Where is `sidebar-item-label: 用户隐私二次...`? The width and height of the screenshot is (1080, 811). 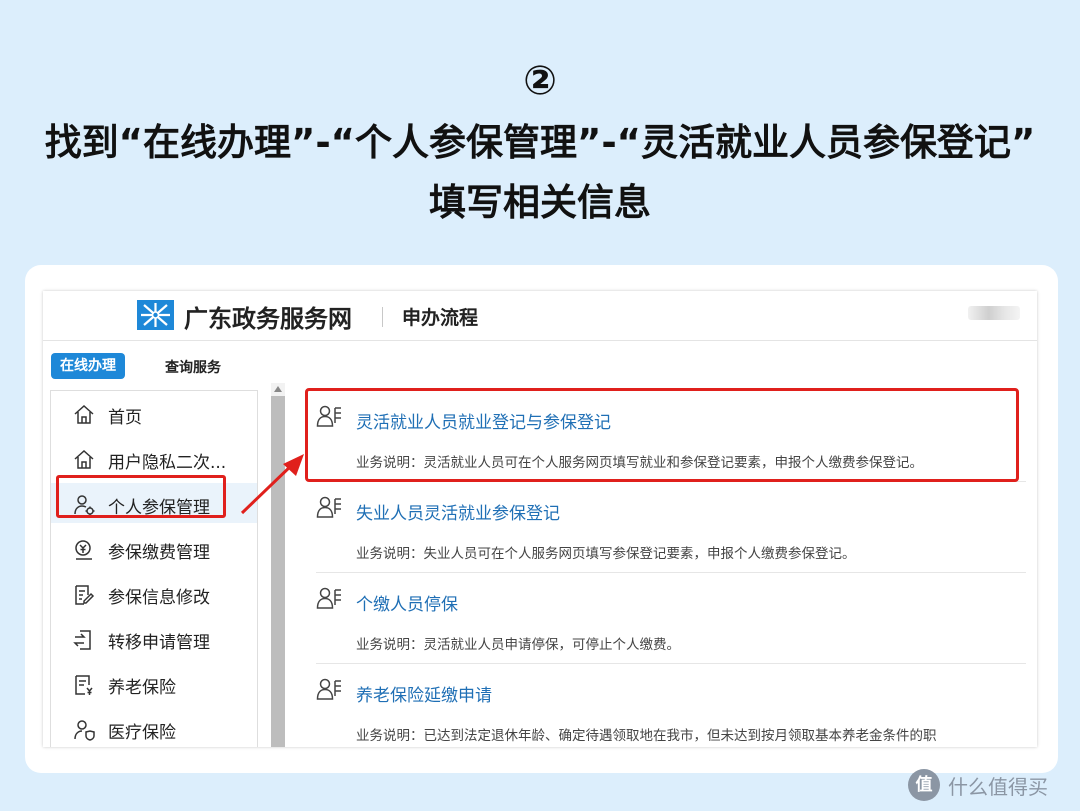
sidebar-item-label: 用户隐私二次... is located at coordinates (167, 463).